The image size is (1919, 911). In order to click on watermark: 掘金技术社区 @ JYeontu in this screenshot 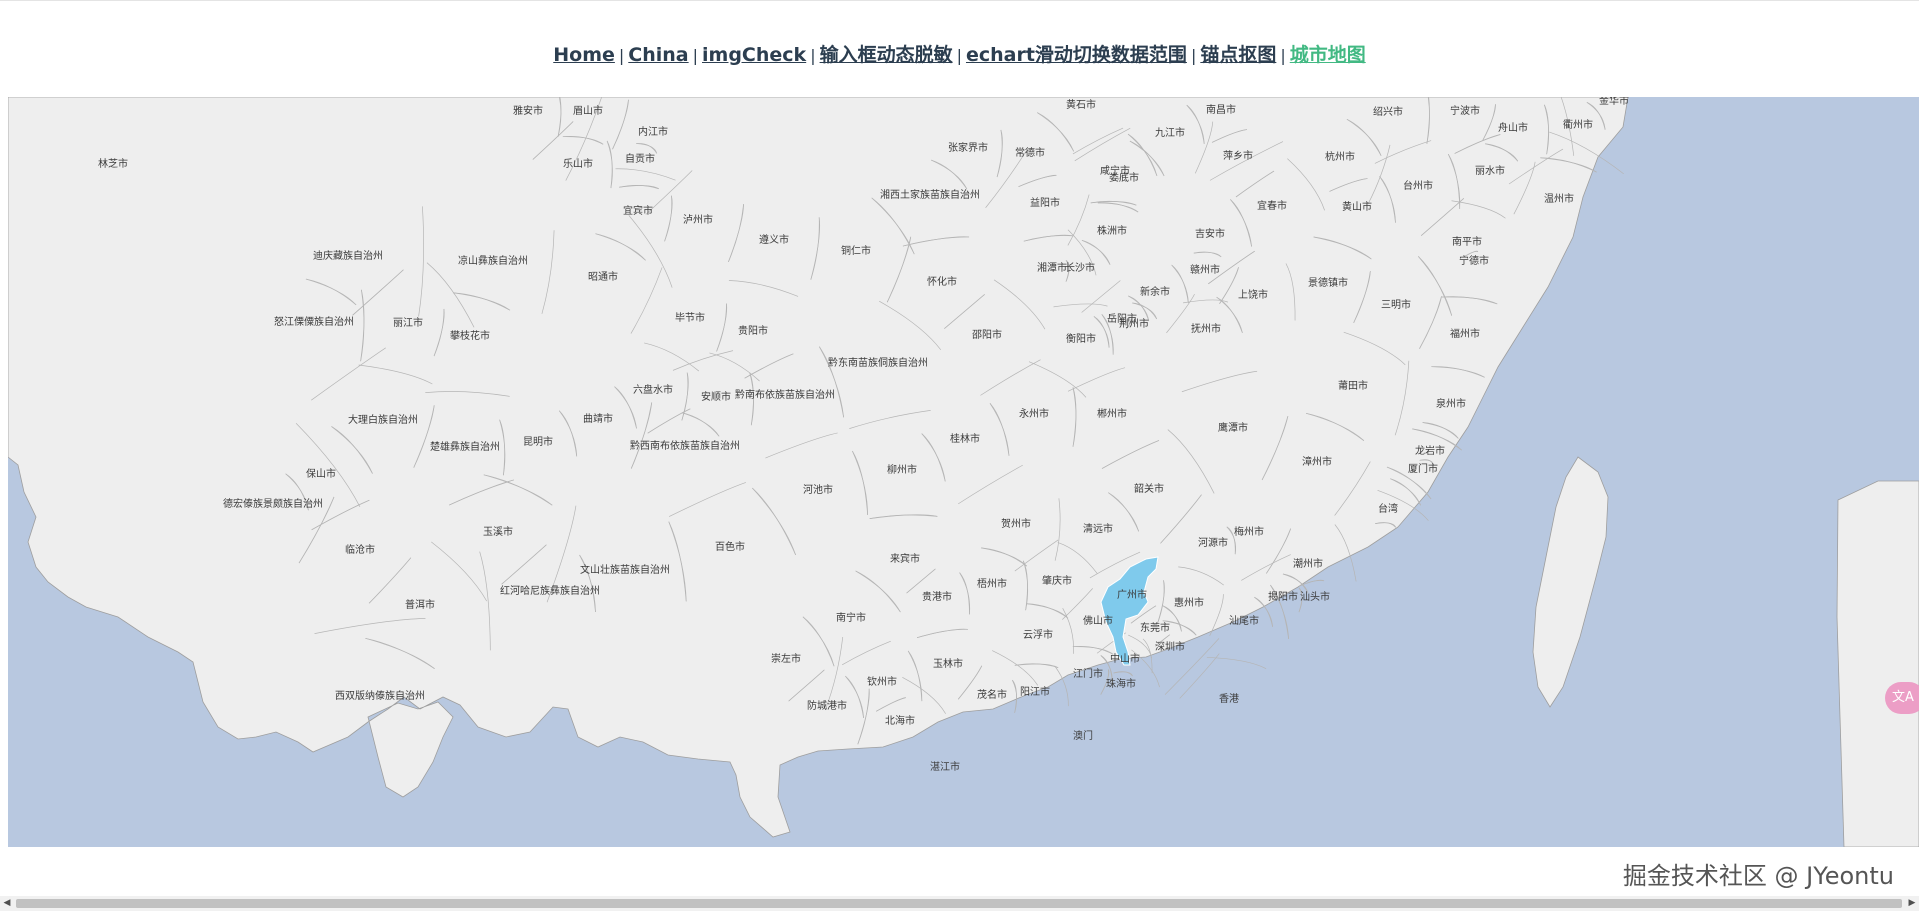, I will do `click(1758, 876)`.